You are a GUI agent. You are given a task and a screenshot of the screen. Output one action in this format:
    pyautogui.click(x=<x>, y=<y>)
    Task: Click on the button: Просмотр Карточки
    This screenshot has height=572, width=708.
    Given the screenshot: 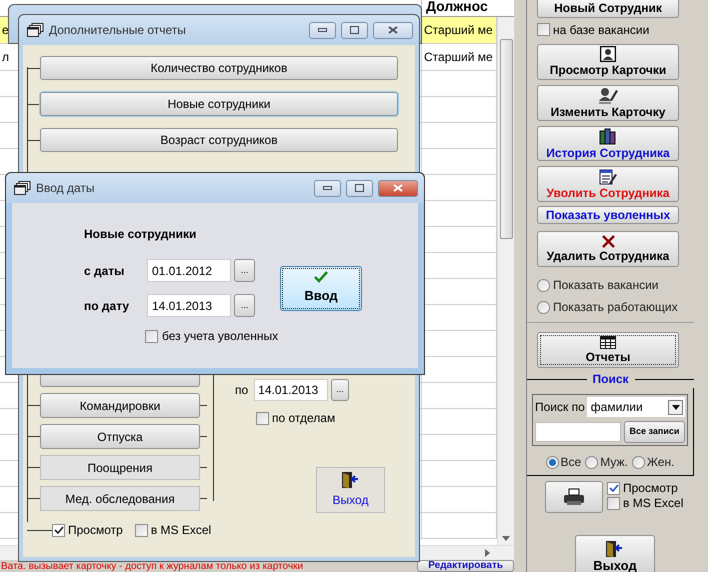 What is the action you would take?
    pyautogui.click(x=608, y=62)
    